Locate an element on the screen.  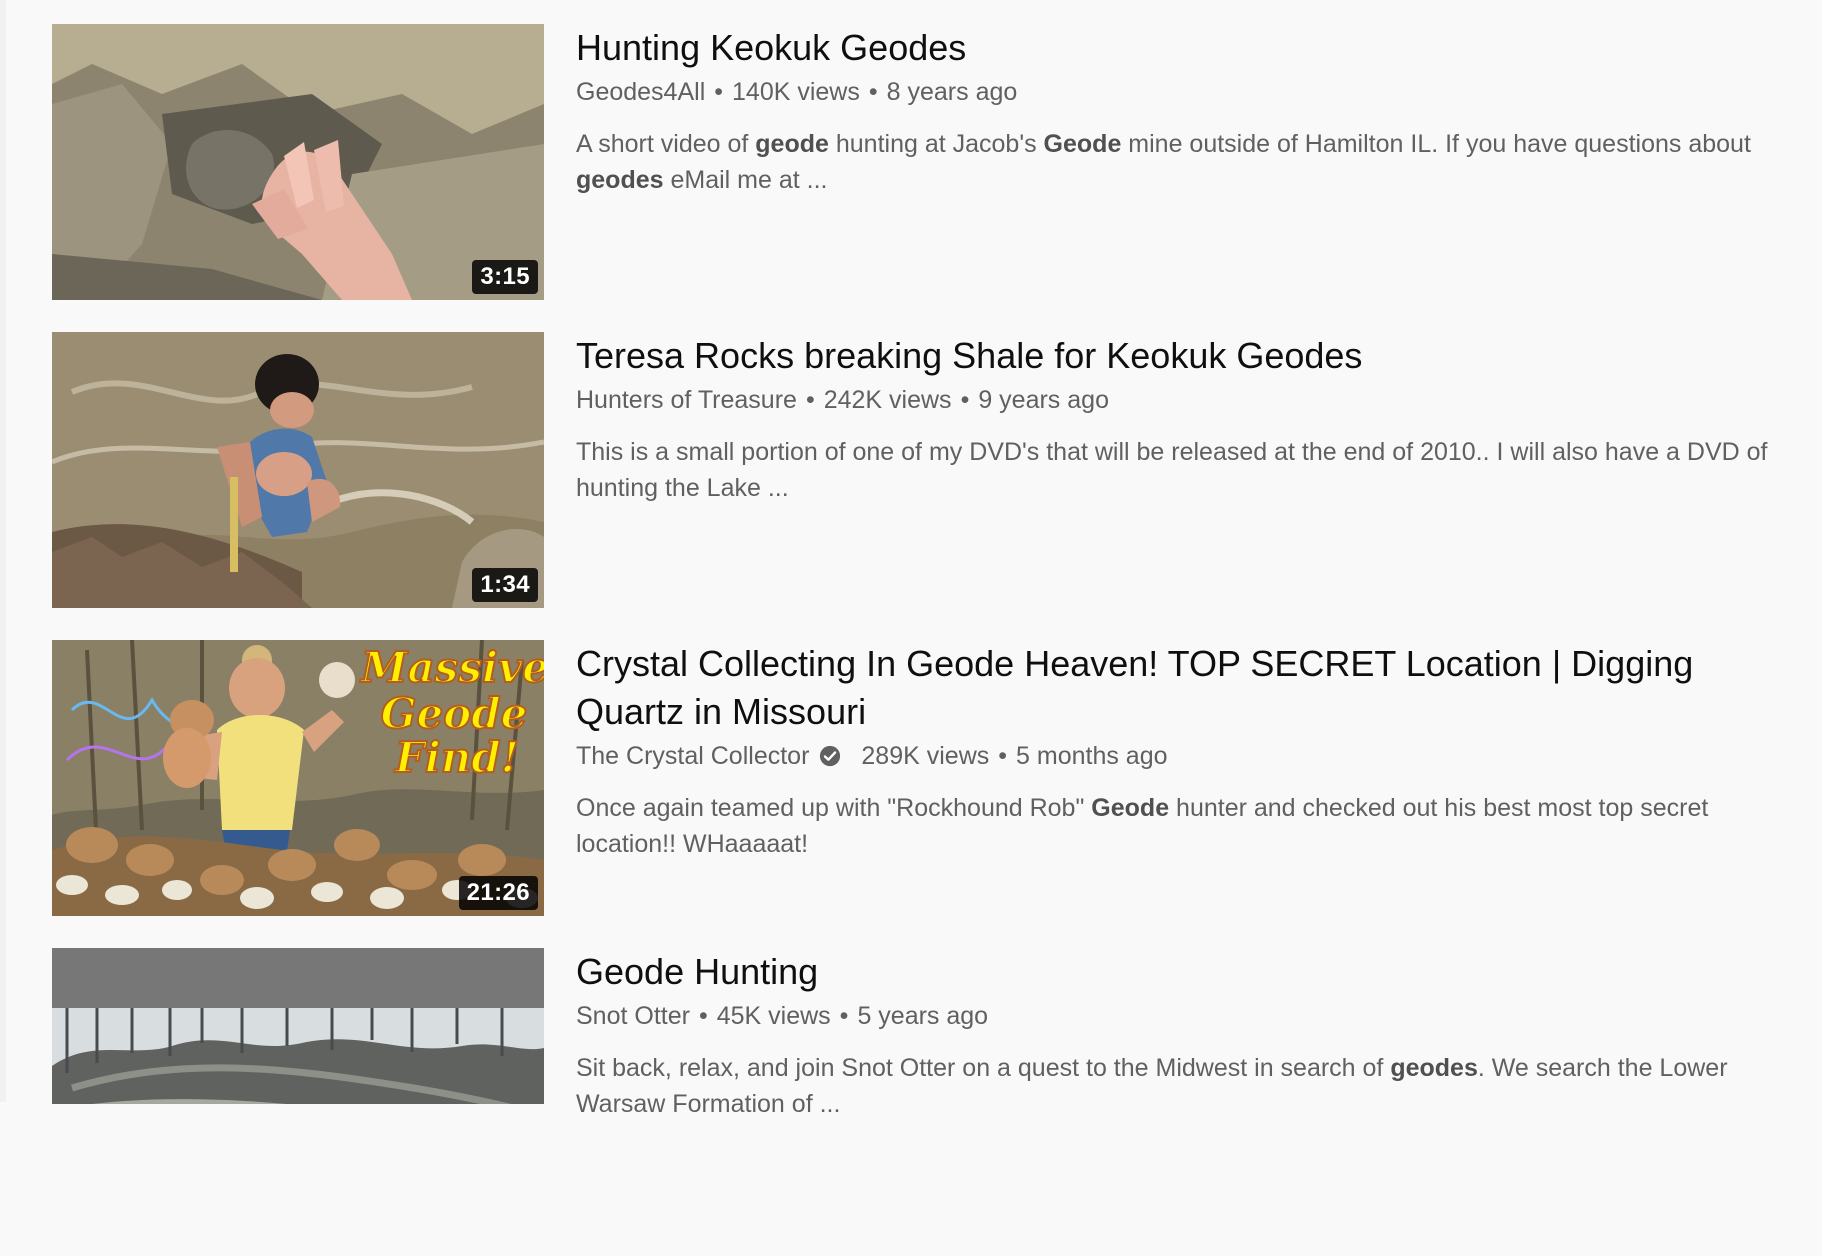
video-byline: Snot Otter • 45K views • 5 years ago is located at coordinates (1184, 1016).